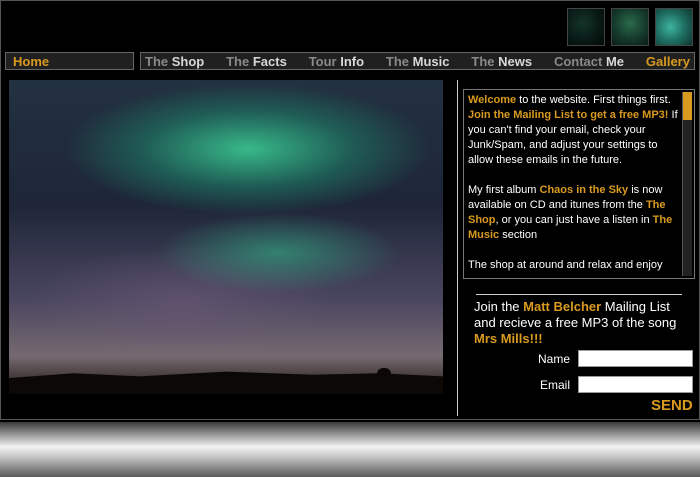 This screenshot has height=477, width=700. What do you see at coordinates (384, 381) in the screenshot?
I see `person-silhouette` at bounding box center [384, 381].